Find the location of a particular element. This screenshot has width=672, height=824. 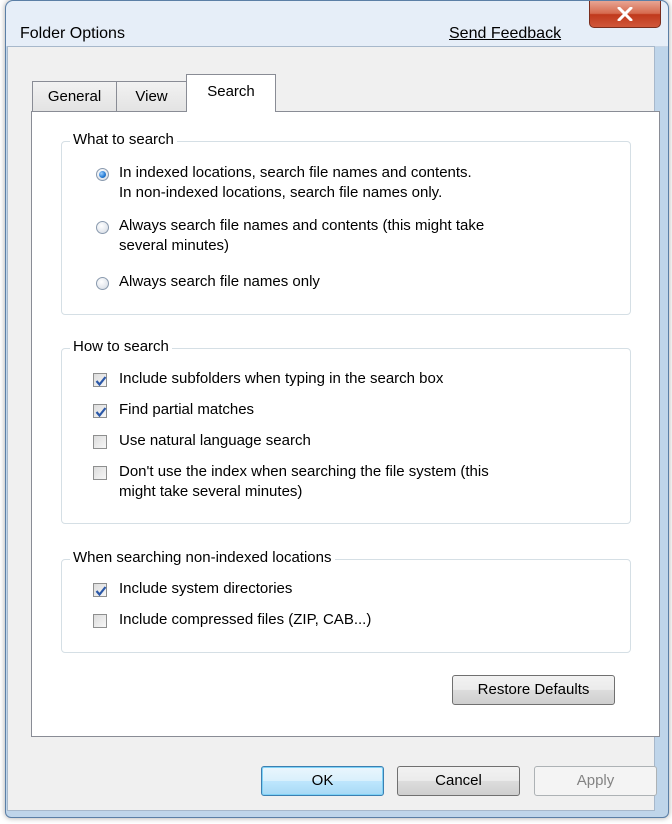

radio-always-names-only is located at coordinates (102, 283).